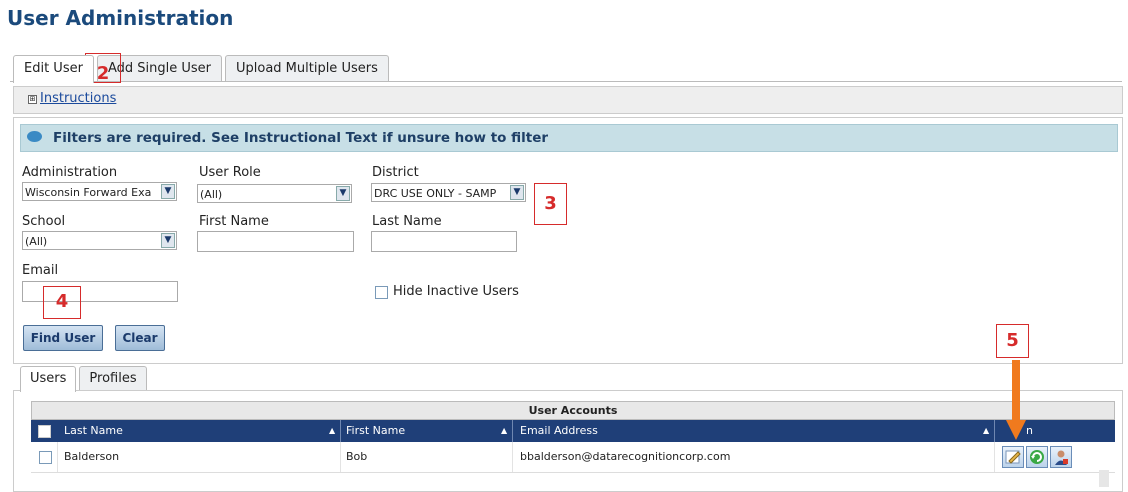 This screenshot has height=492, width=1128. I want to click on row-checkbox, so click(45, 457).